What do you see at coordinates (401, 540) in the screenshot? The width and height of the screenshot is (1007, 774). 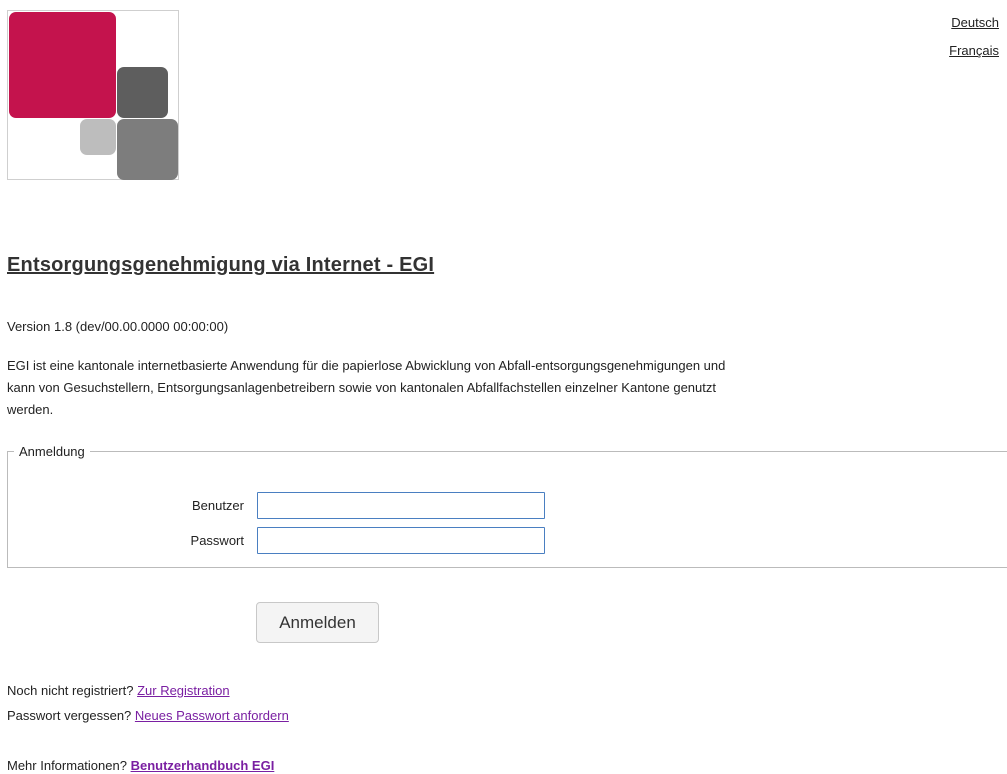 I see `password-input` at bounding box center [401, 540].